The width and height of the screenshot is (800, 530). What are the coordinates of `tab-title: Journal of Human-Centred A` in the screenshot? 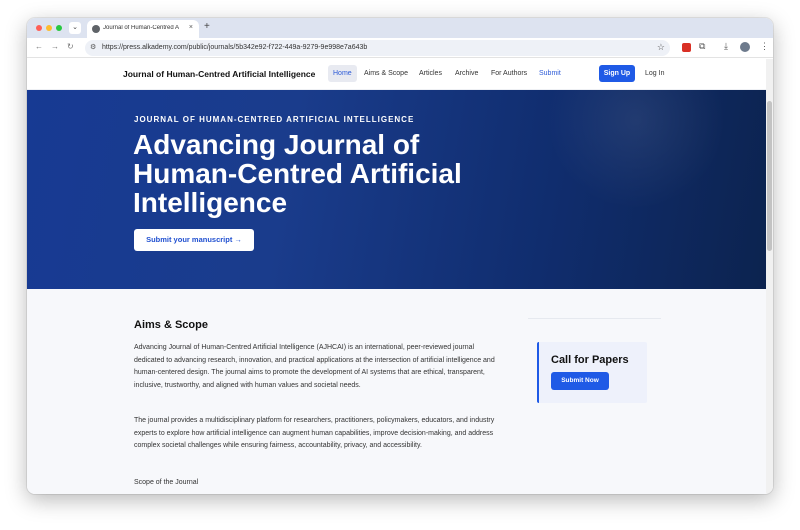 It's located at (141, 28).